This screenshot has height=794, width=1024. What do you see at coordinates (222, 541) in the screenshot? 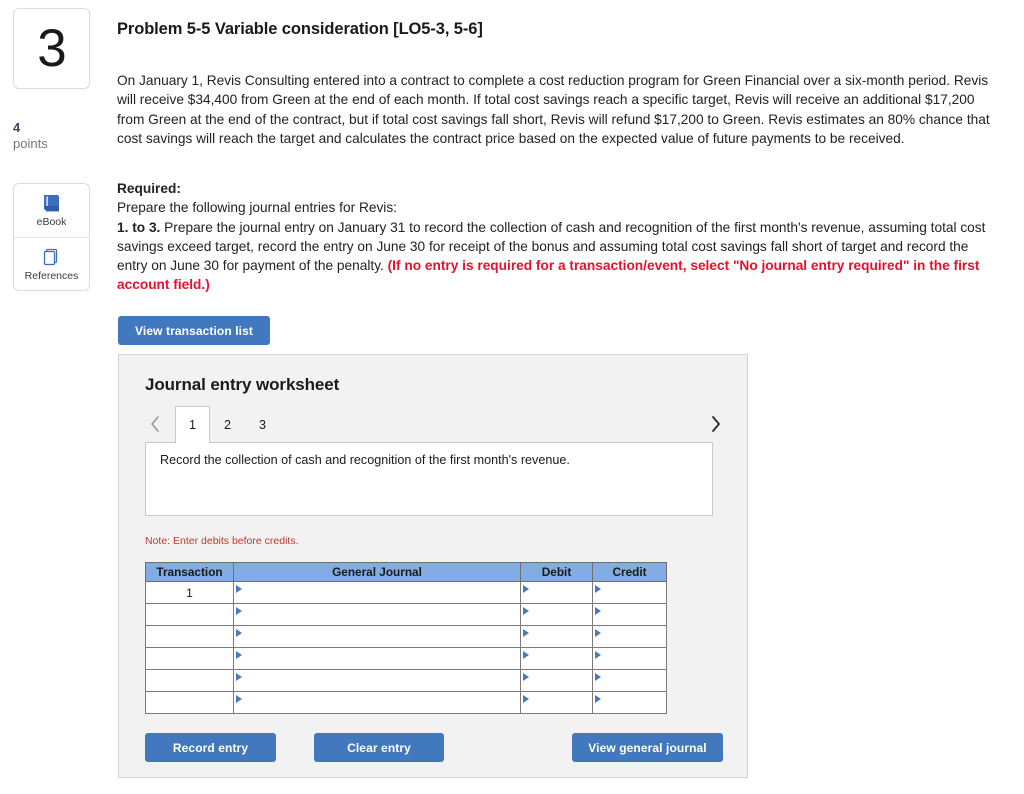
I see `debits-before-credits-note: Note: Enter debits before credits.` at bounding box center [222, 541].